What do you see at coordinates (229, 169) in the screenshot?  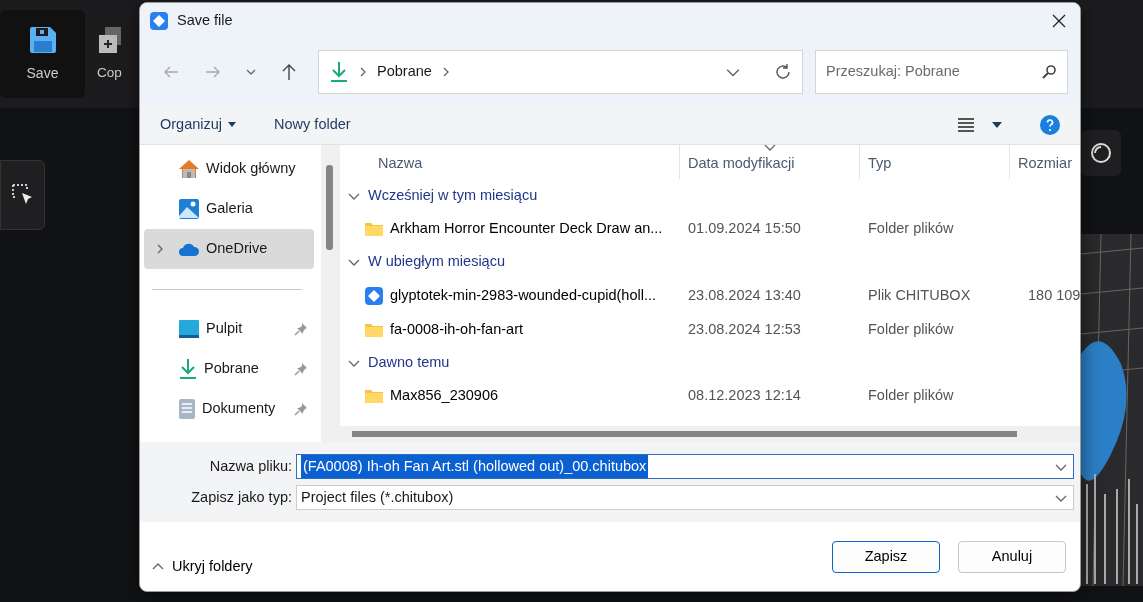 I see `sidebar-item: Widok główny` at bounding box center [229, 169].